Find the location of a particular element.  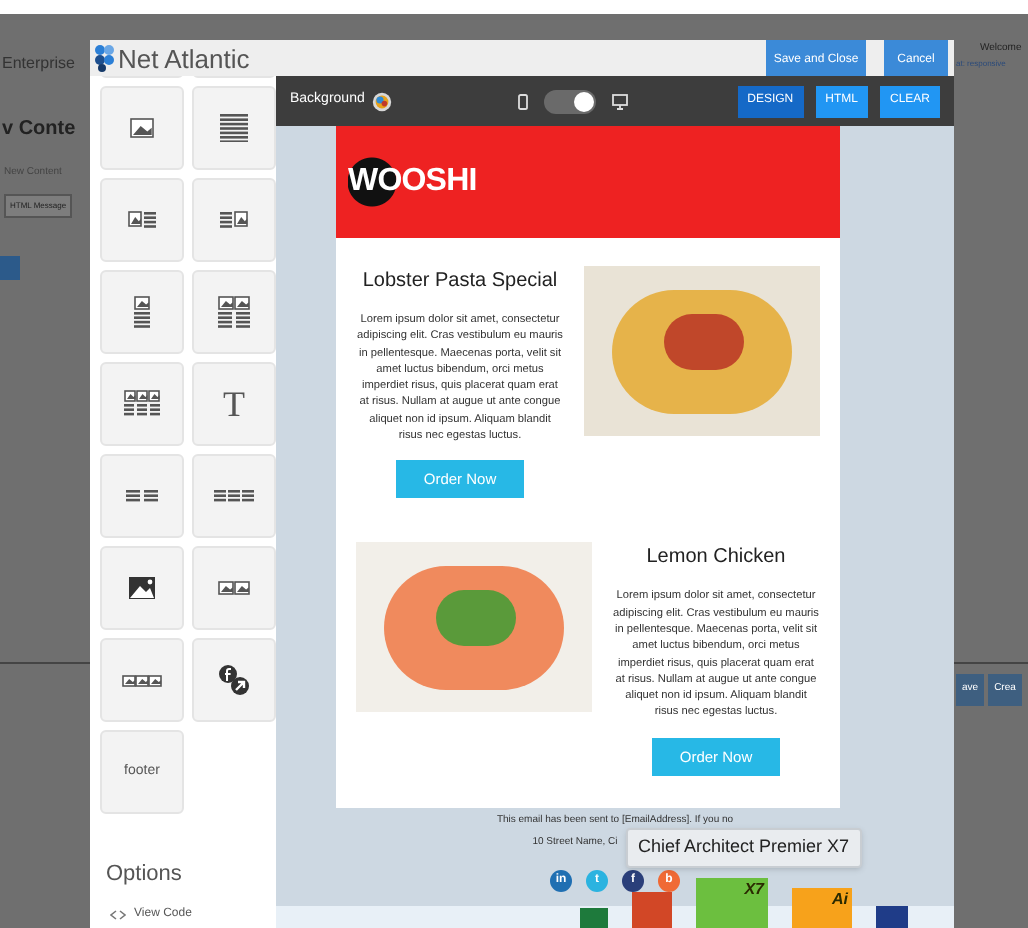

code-icon is located at coordinates (118, 915).